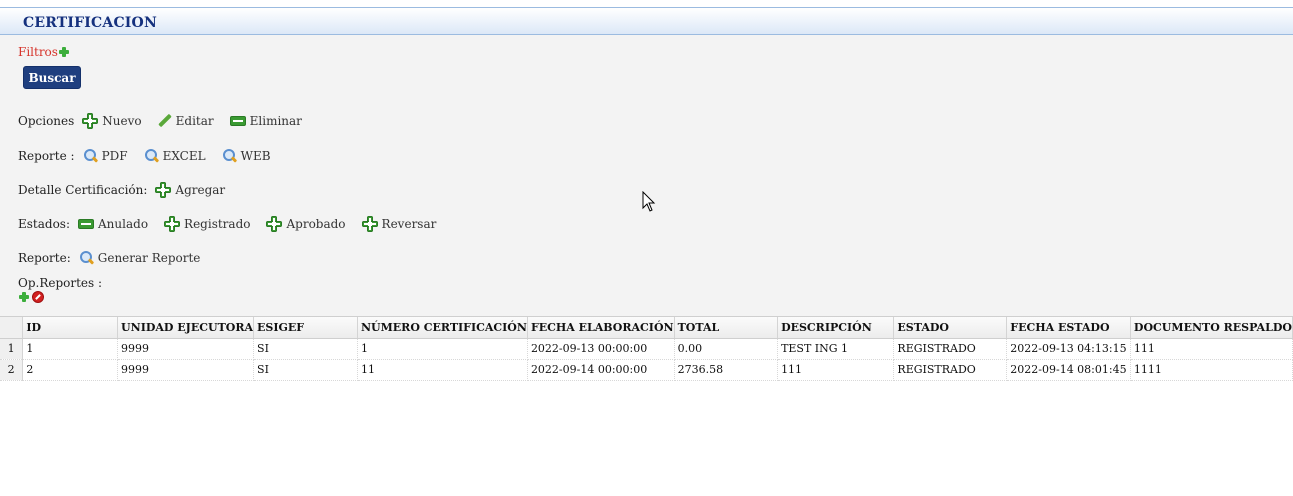  Describe the element at coordinates (275, 121) in the screenshot. I see `delete-label: Eliminar` at that location.